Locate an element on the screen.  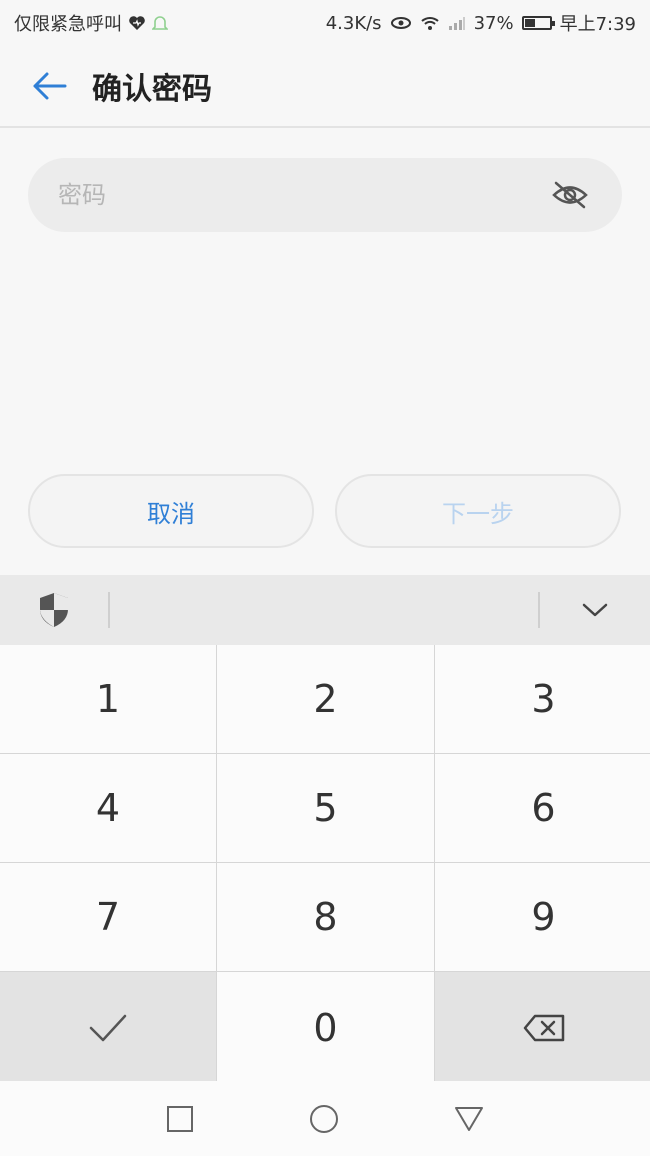
app-header: 确认密码 is located at coordinates (325, 87).